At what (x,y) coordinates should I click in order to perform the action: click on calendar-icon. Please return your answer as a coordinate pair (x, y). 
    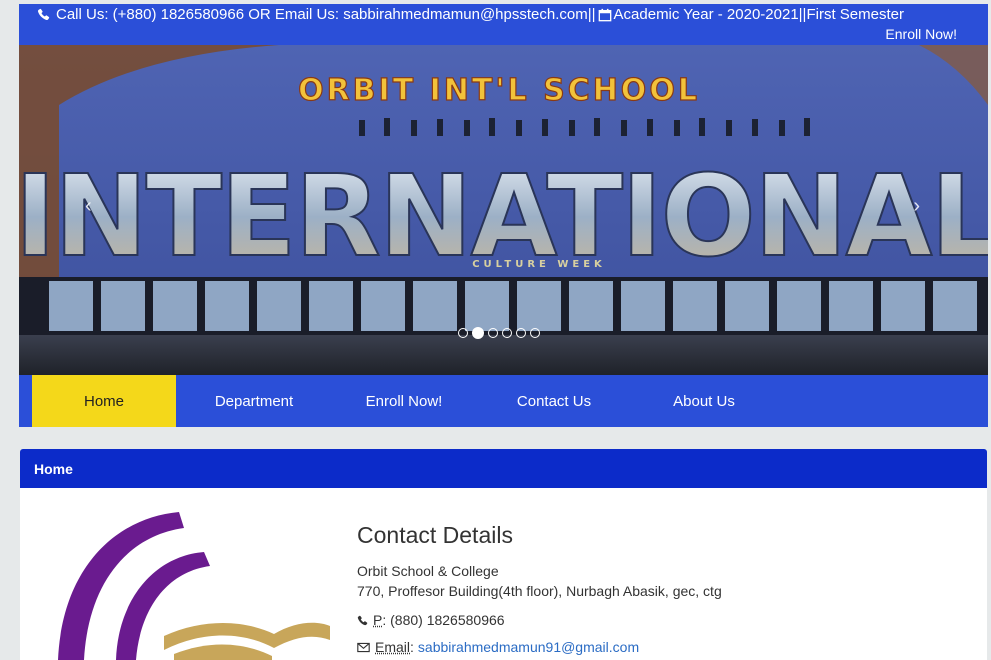
    Looking at the image, I should click on (605, 15).